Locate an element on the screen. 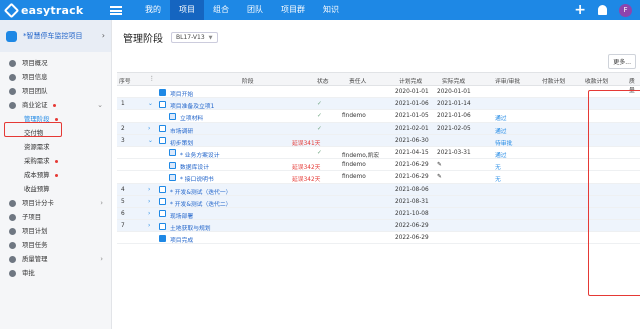 The height and width of the screenshot is (329, 640). table-row: 2 › 市场调研 ✓ 2021-02-01 2021-02-05 通过 is located at coordinates (378, 128).